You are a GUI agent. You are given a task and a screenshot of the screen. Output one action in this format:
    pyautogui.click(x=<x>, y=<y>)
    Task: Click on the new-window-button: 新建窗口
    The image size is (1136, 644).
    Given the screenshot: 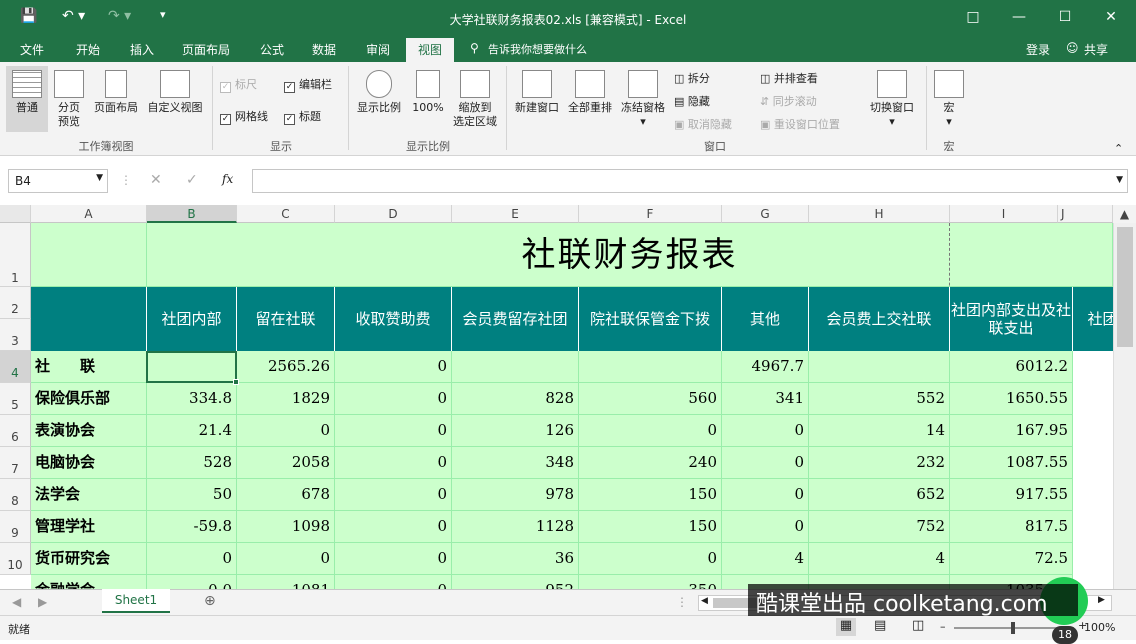 What is the action you would take?
    pyautogui.click(x=537, y=92)
    